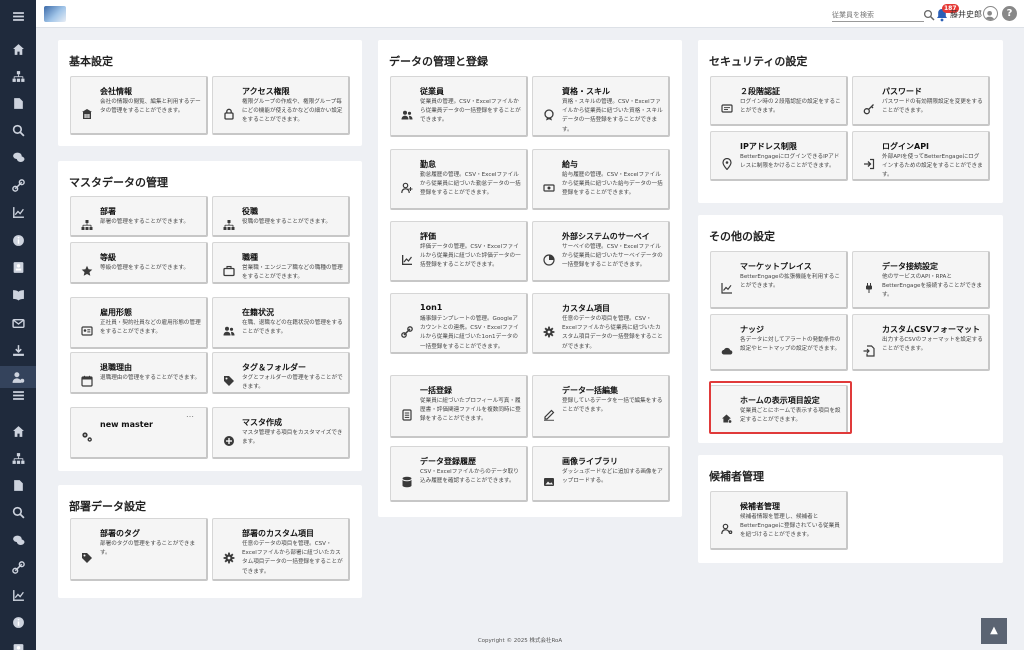 The height and width of the screenshot is (650, 1024). What do you see at coordinates (139, 323) in the screenshot?
I see `settings-card: 雇用形態 正社員・契約社員などの雇用形態の管理をすることができます。` at bounding box center [139, 323].